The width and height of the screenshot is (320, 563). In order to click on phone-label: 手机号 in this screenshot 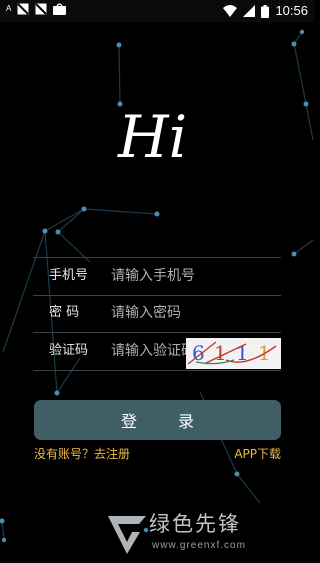, I will do `click(69, 275)`.